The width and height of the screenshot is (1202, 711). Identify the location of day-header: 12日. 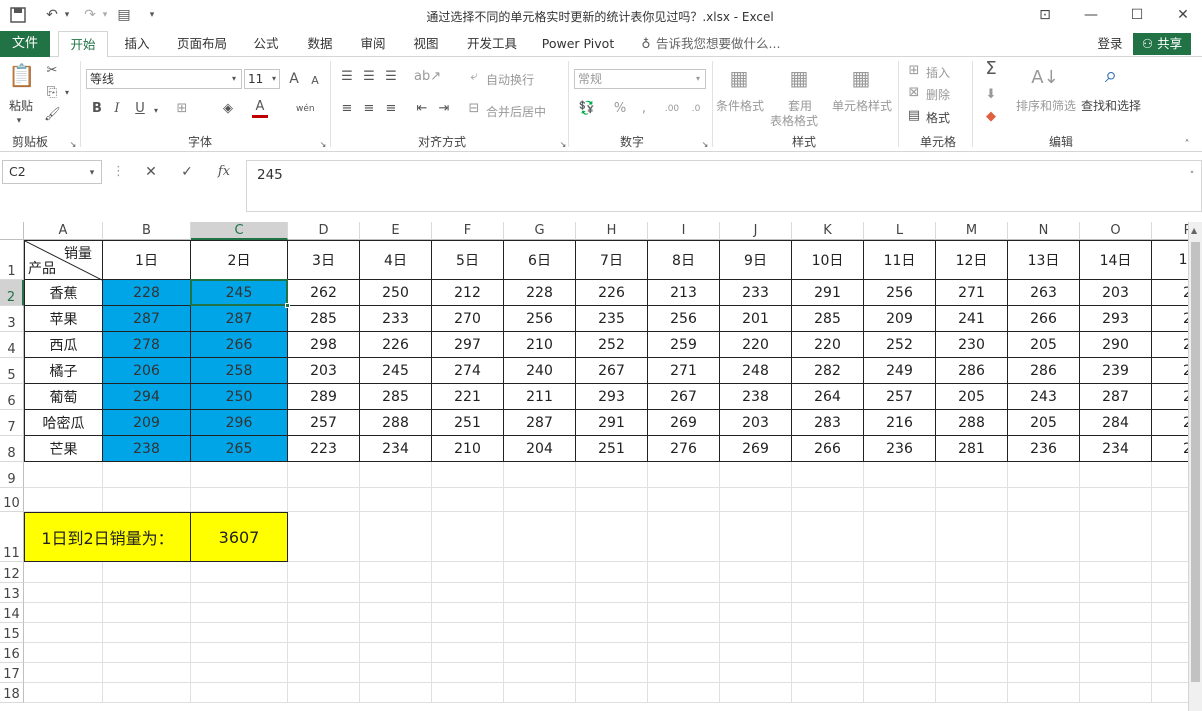
(972, 260).